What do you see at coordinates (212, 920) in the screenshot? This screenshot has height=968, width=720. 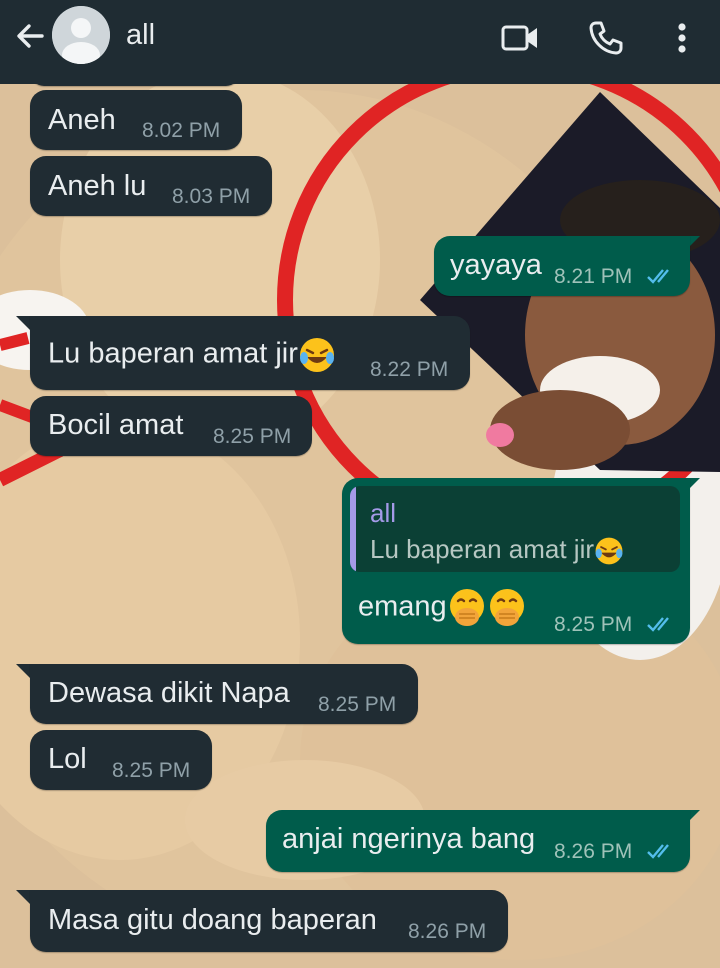 I see `message-text: Masa gitu doang baperan` at bounding box center [212, 920].